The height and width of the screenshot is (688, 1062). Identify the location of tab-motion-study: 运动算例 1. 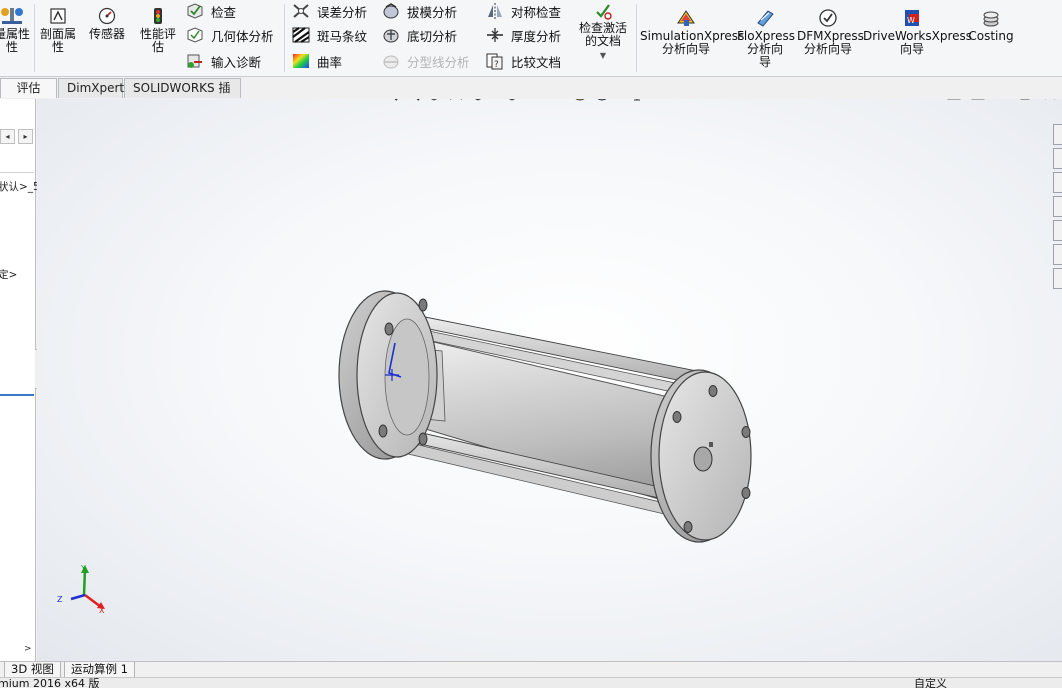
(99, 670).